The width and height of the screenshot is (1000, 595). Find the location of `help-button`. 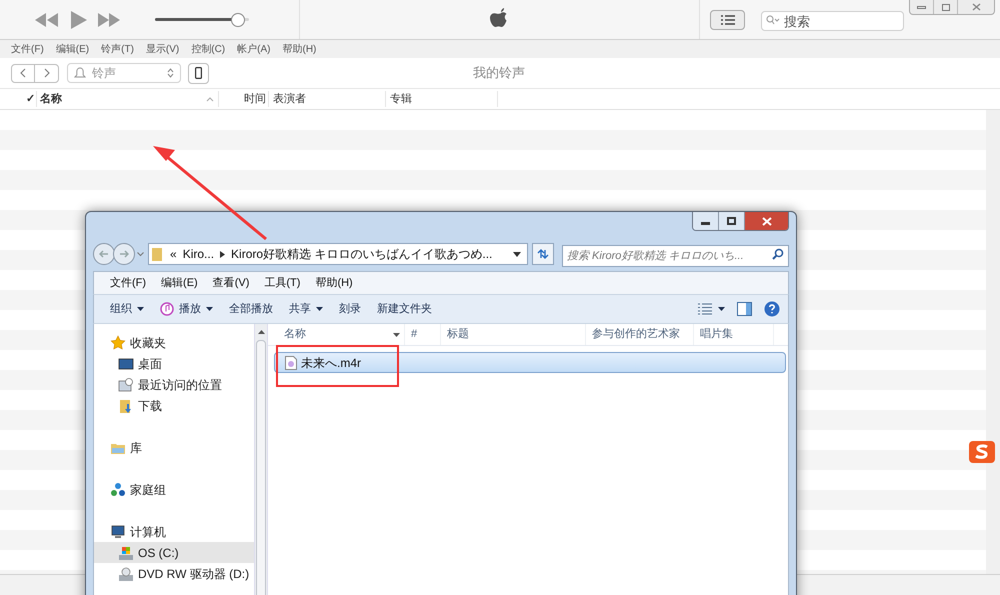

help-button is located at coordinates (772, 309).